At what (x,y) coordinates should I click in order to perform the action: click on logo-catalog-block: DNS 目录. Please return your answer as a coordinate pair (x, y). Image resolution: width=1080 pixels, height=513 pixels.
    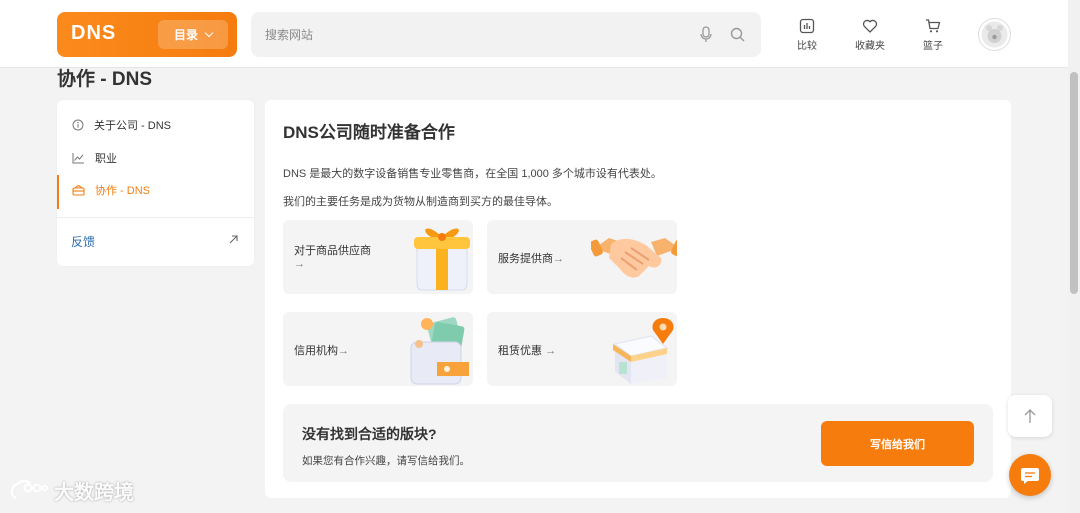
    Looking at the image, I should click on (147, 34).